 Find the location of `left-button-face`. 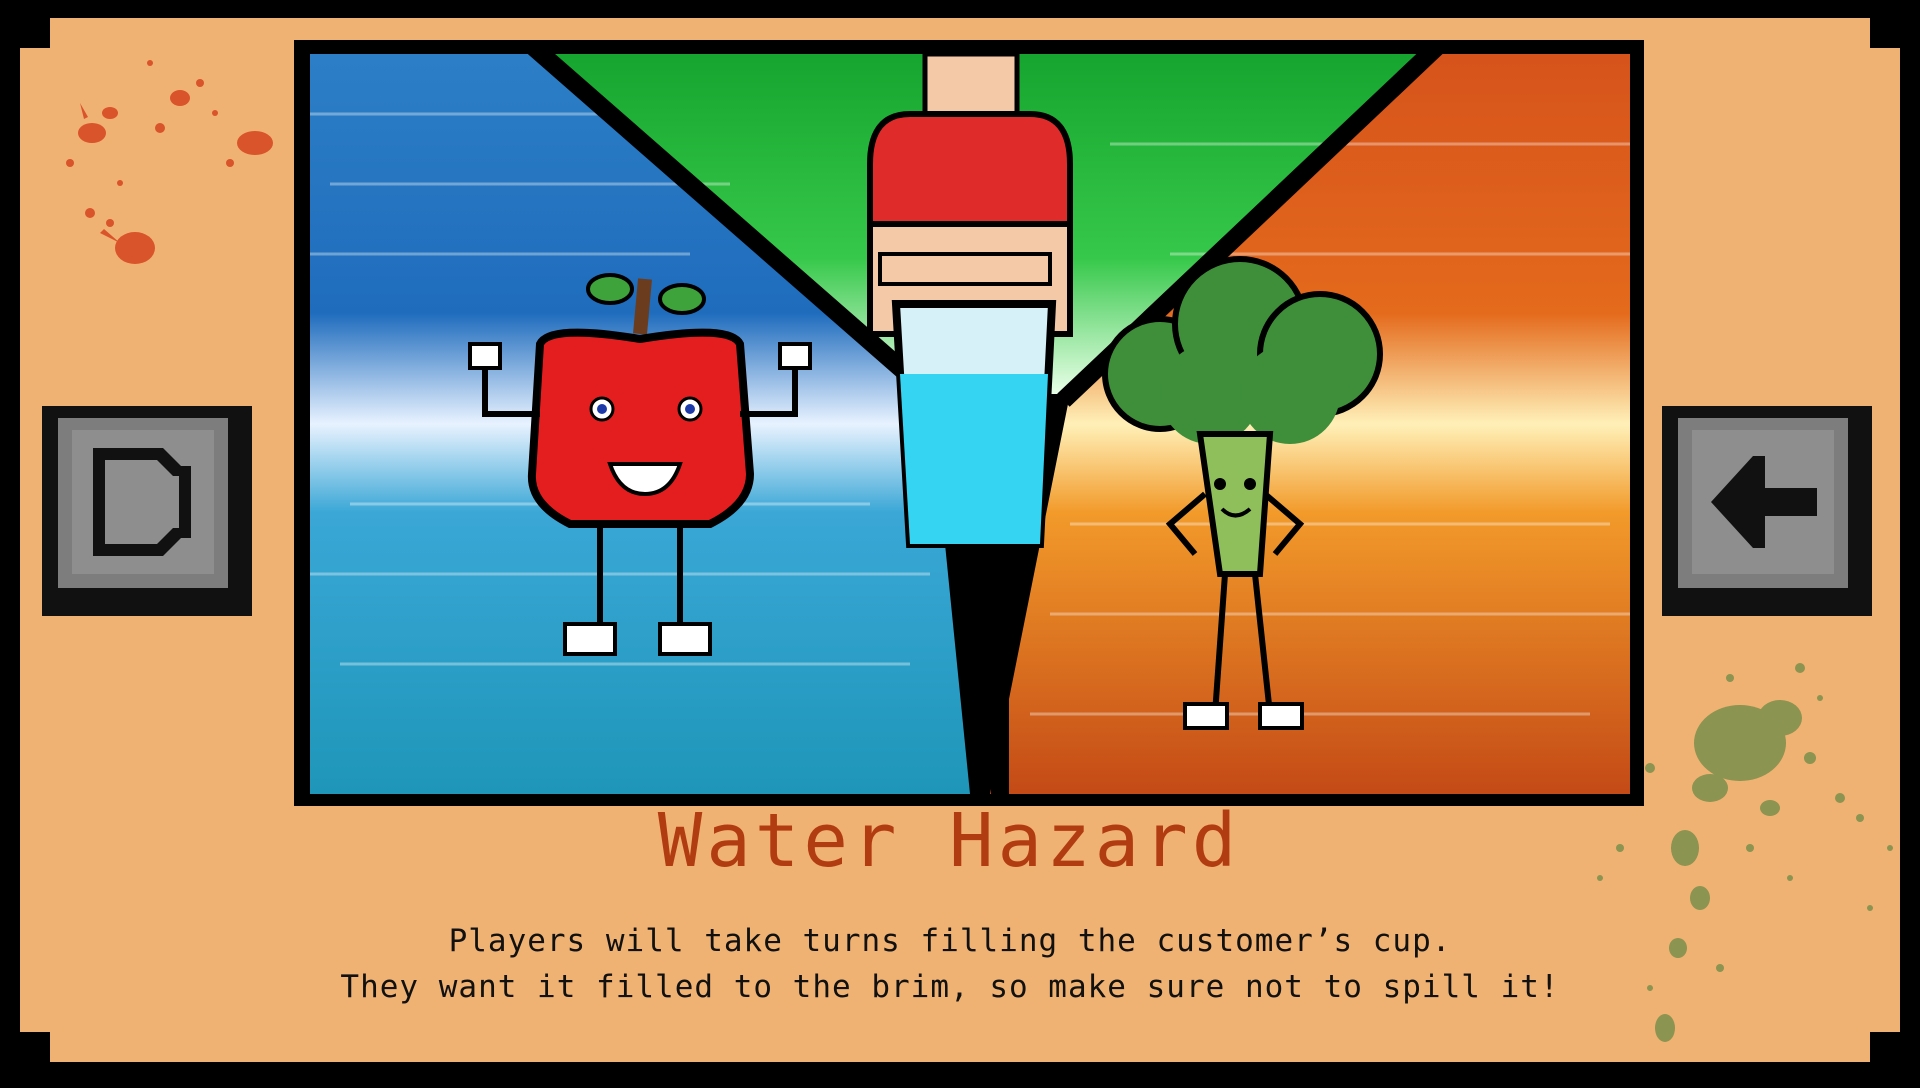

left-button-face is located at coordinates (143, 503).